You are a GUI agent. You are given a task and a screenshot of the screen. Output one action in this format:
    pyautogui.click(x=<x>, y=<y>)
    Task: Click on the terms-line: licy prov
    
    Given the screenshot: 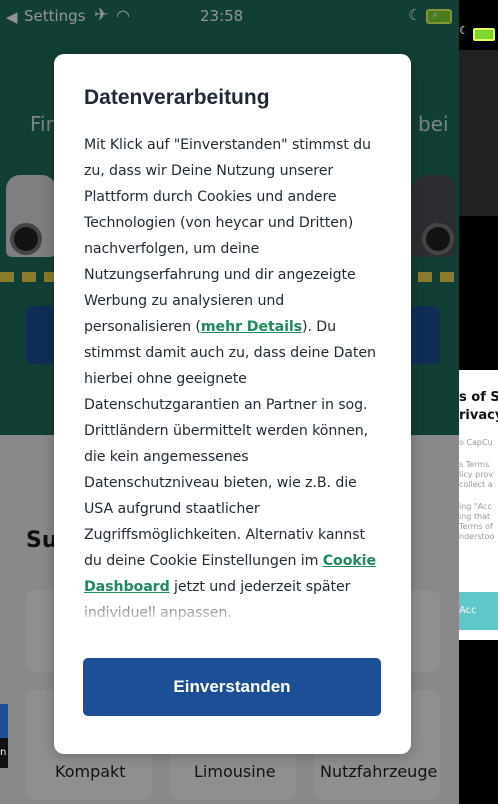 What is the action you would take?
    pyautogui.click(x=476, y=474)
    